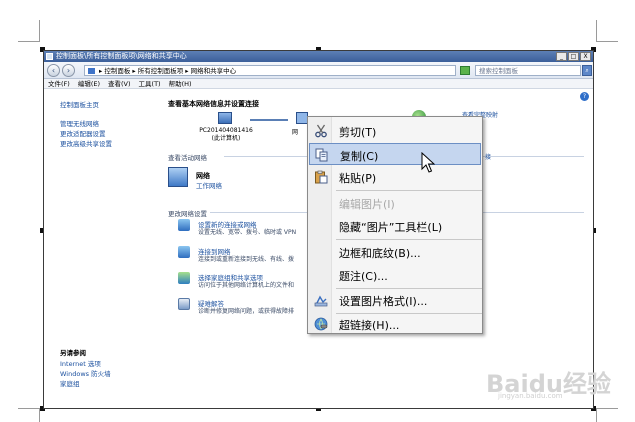  What do you see at coordinates (395, 154) in the screenshot?
I see `menu-item-copy: 复制(C)` at bounding box center [395, 154].